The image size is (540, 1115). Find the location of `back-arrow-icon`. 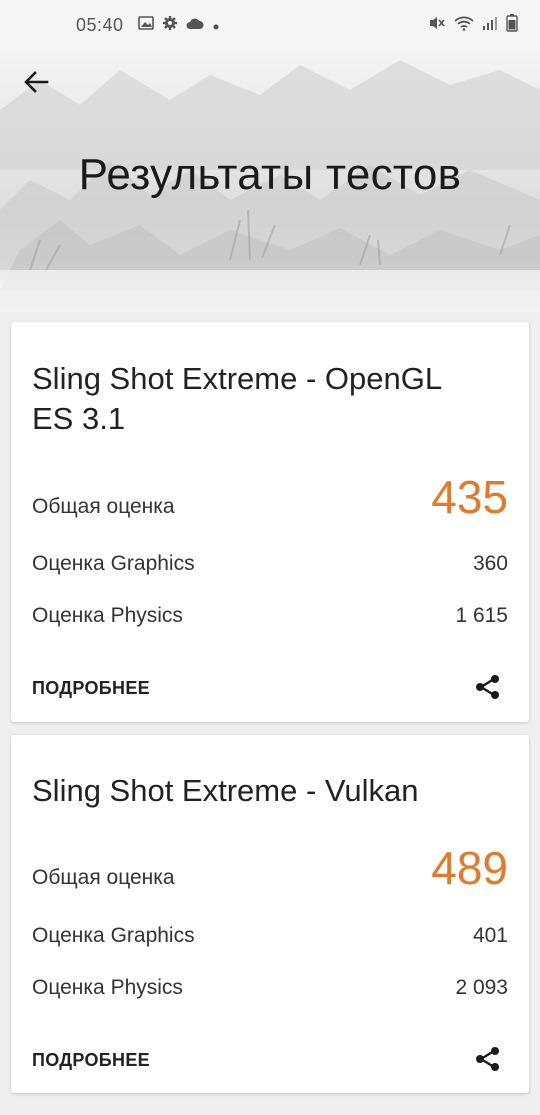

back-arrow-icon is located at coordinates (36, 82).